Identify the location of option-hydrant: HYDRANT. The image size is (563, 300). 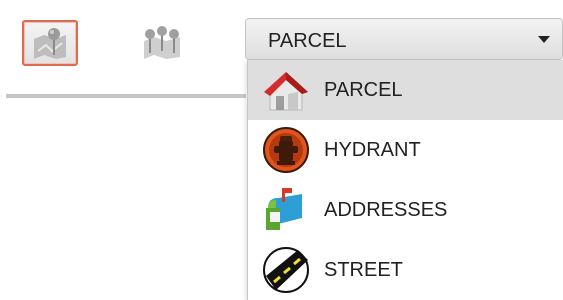
(405, 150).